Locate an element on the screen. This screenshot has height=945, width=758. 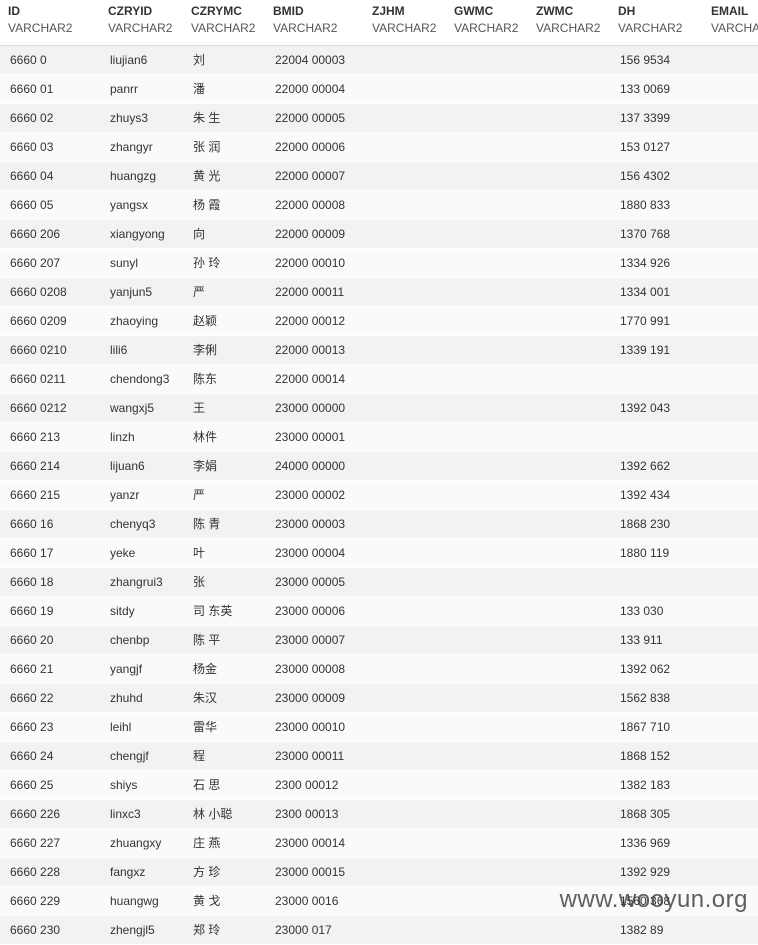
cell-bmid: 2300 00012 is located at coordinates (314, 785).